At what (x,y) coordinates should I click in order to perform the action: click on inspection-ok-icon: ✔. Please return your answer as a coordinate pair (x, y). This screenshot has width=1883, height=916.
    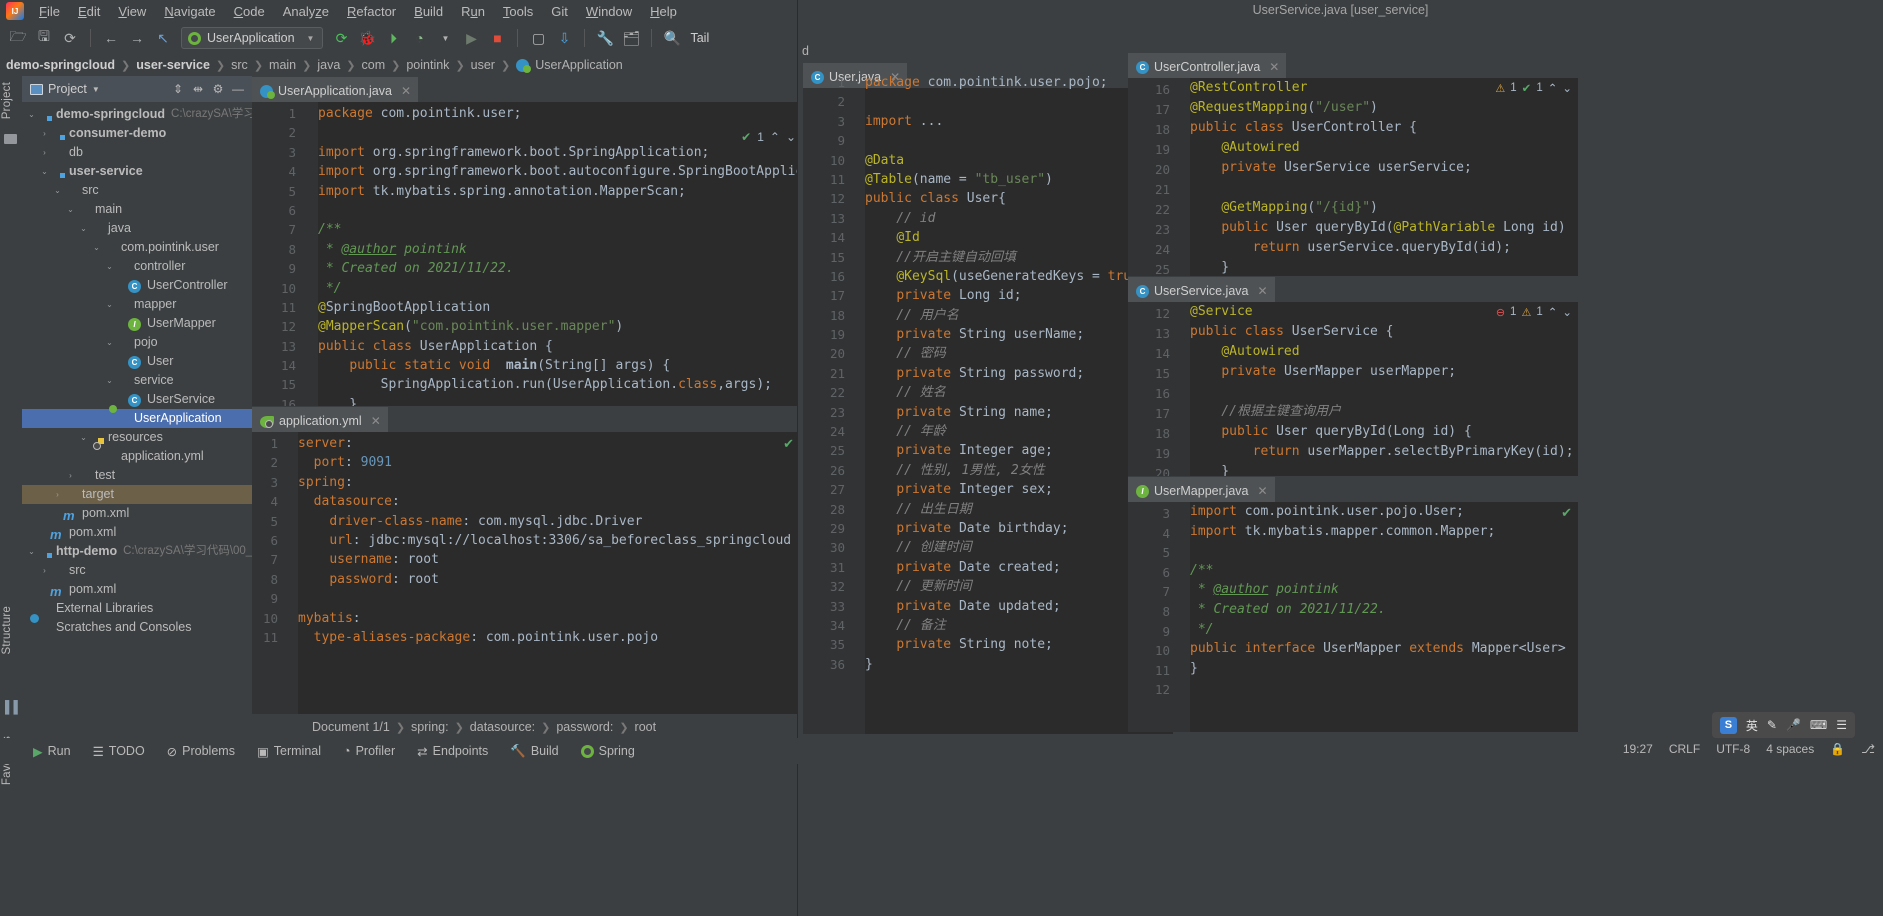
    Looking at the image, I should click on (1566, 513).